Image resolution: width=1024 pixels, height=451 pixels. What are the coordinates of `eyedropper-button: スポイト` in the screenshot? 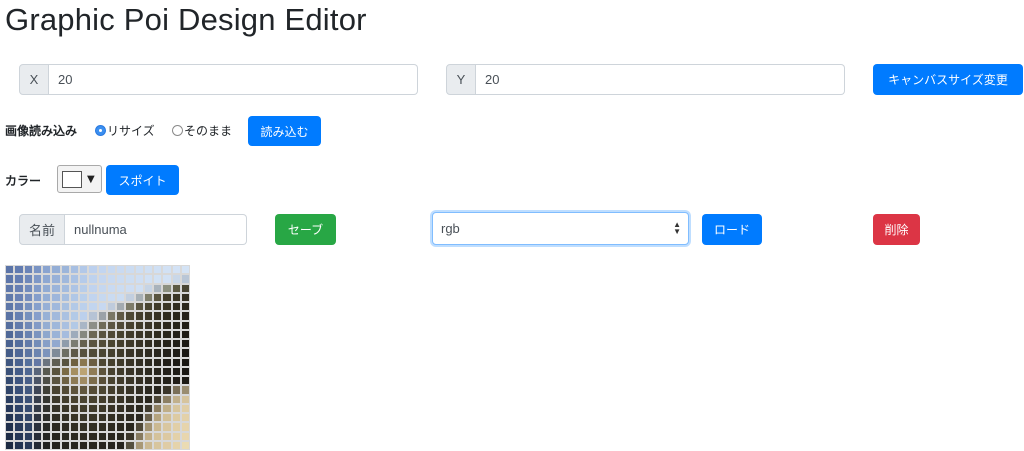 It's located at (142, 180).